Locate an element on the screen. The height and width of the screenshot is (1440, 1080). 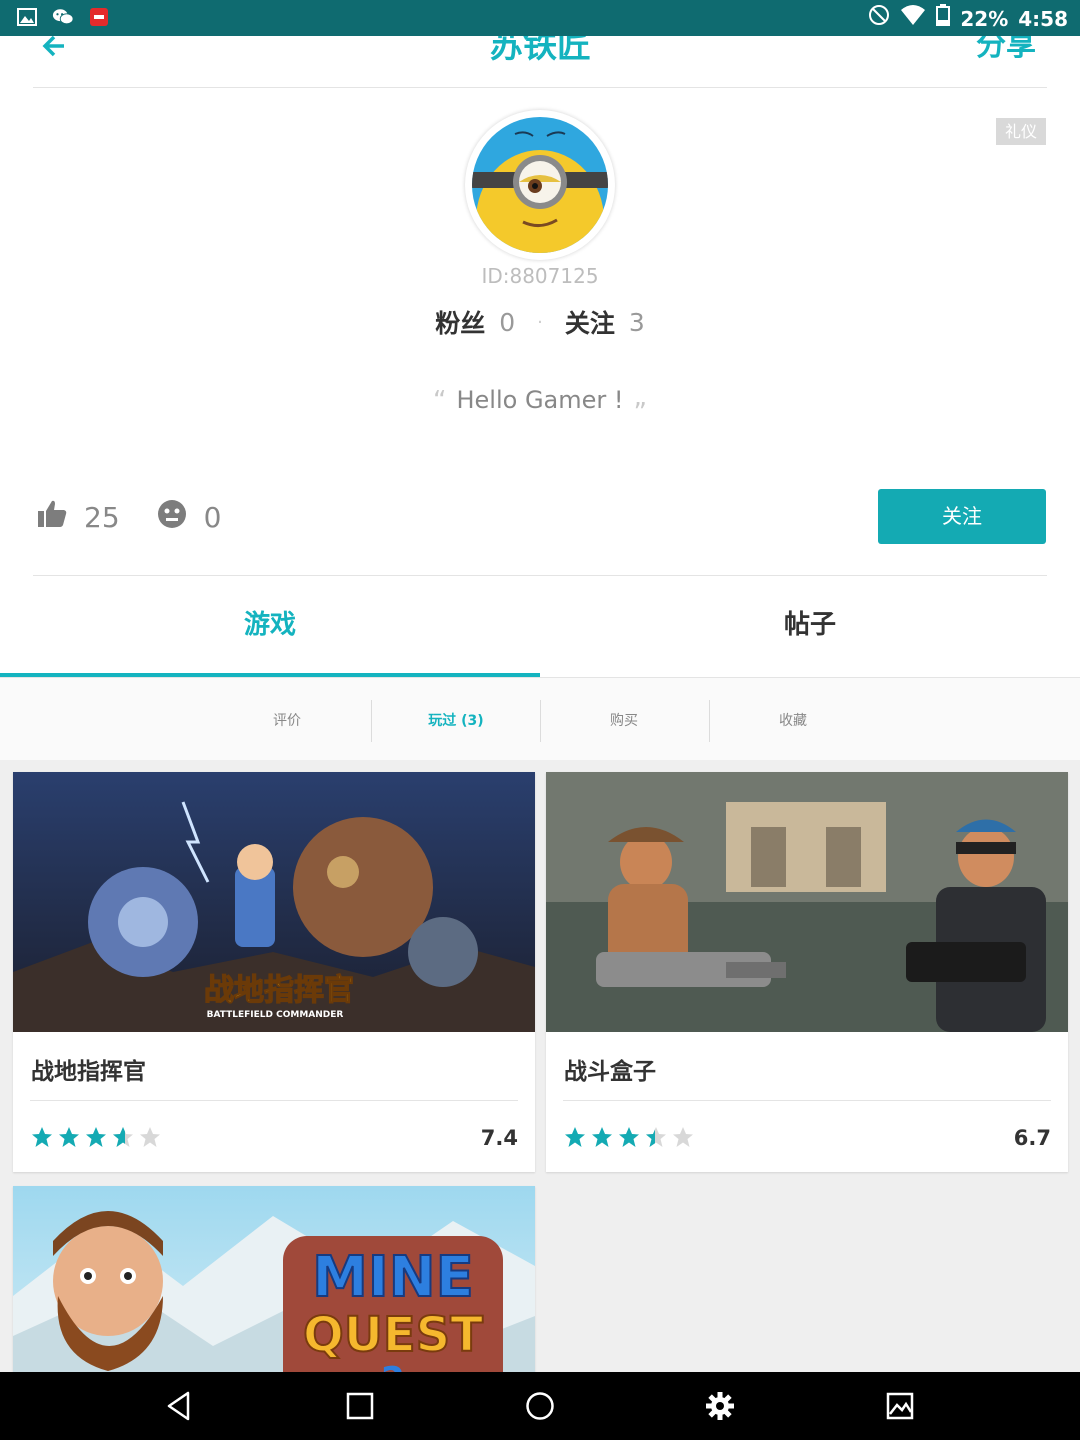
game3-logo-text: MINE is located at coordinates (393, 1277).